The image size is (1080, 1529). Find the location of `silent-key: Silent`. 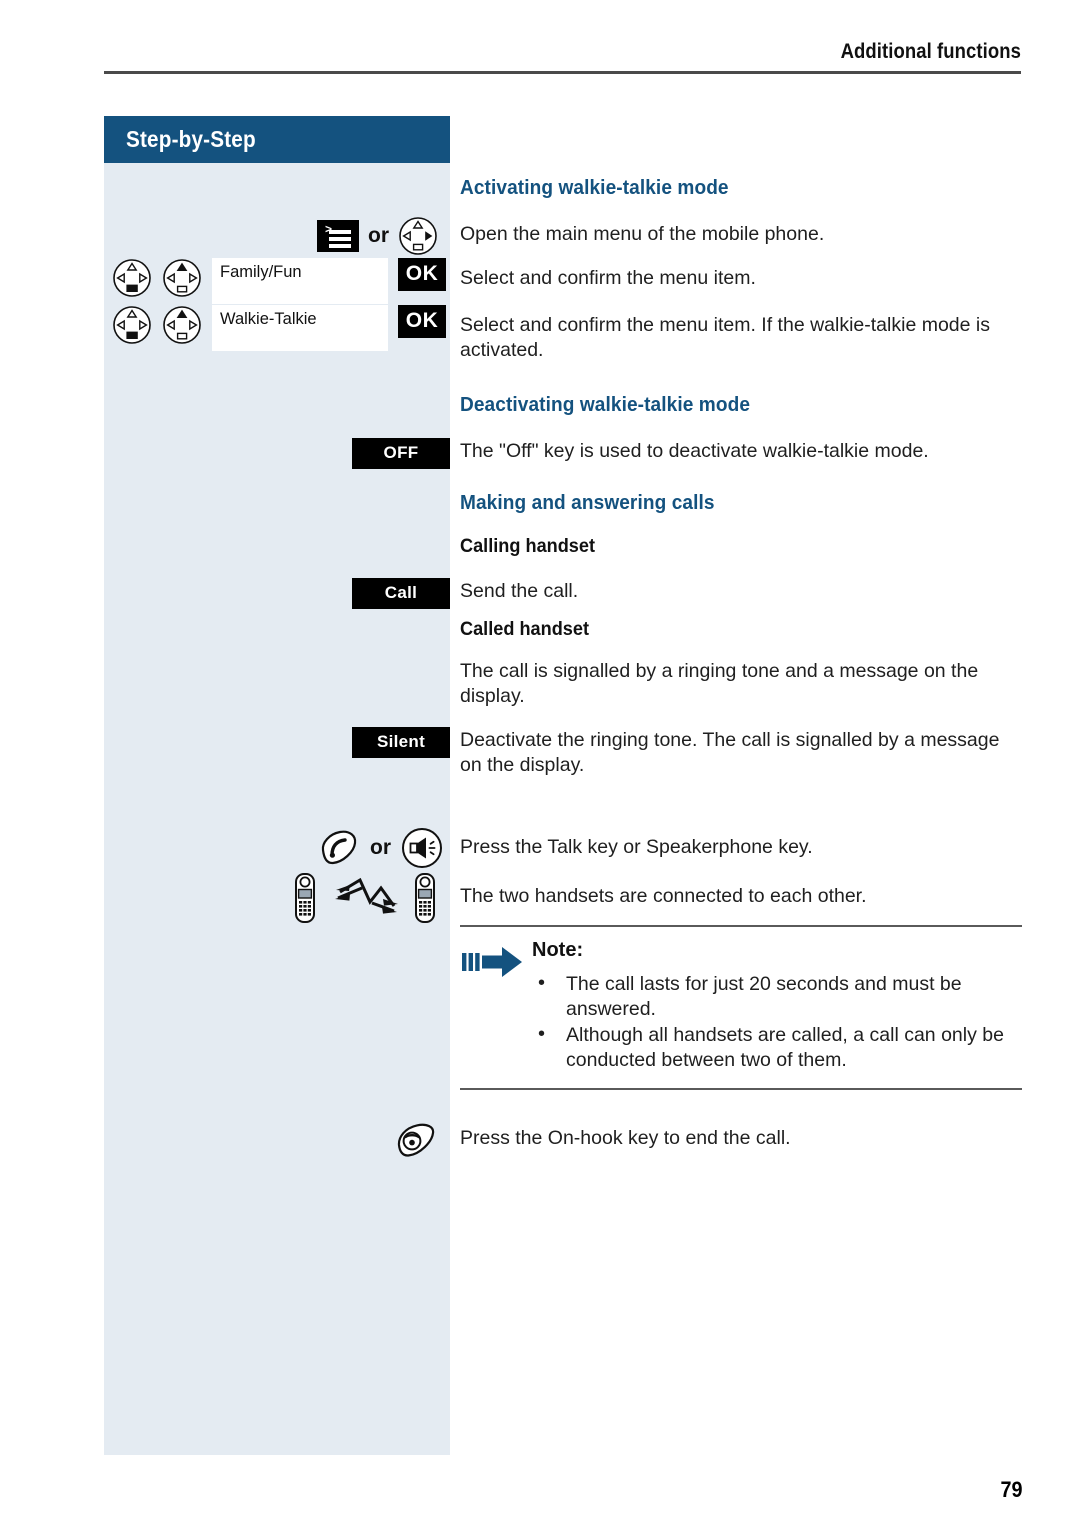

silent-key: Silent is located at coordinates (401, 742).